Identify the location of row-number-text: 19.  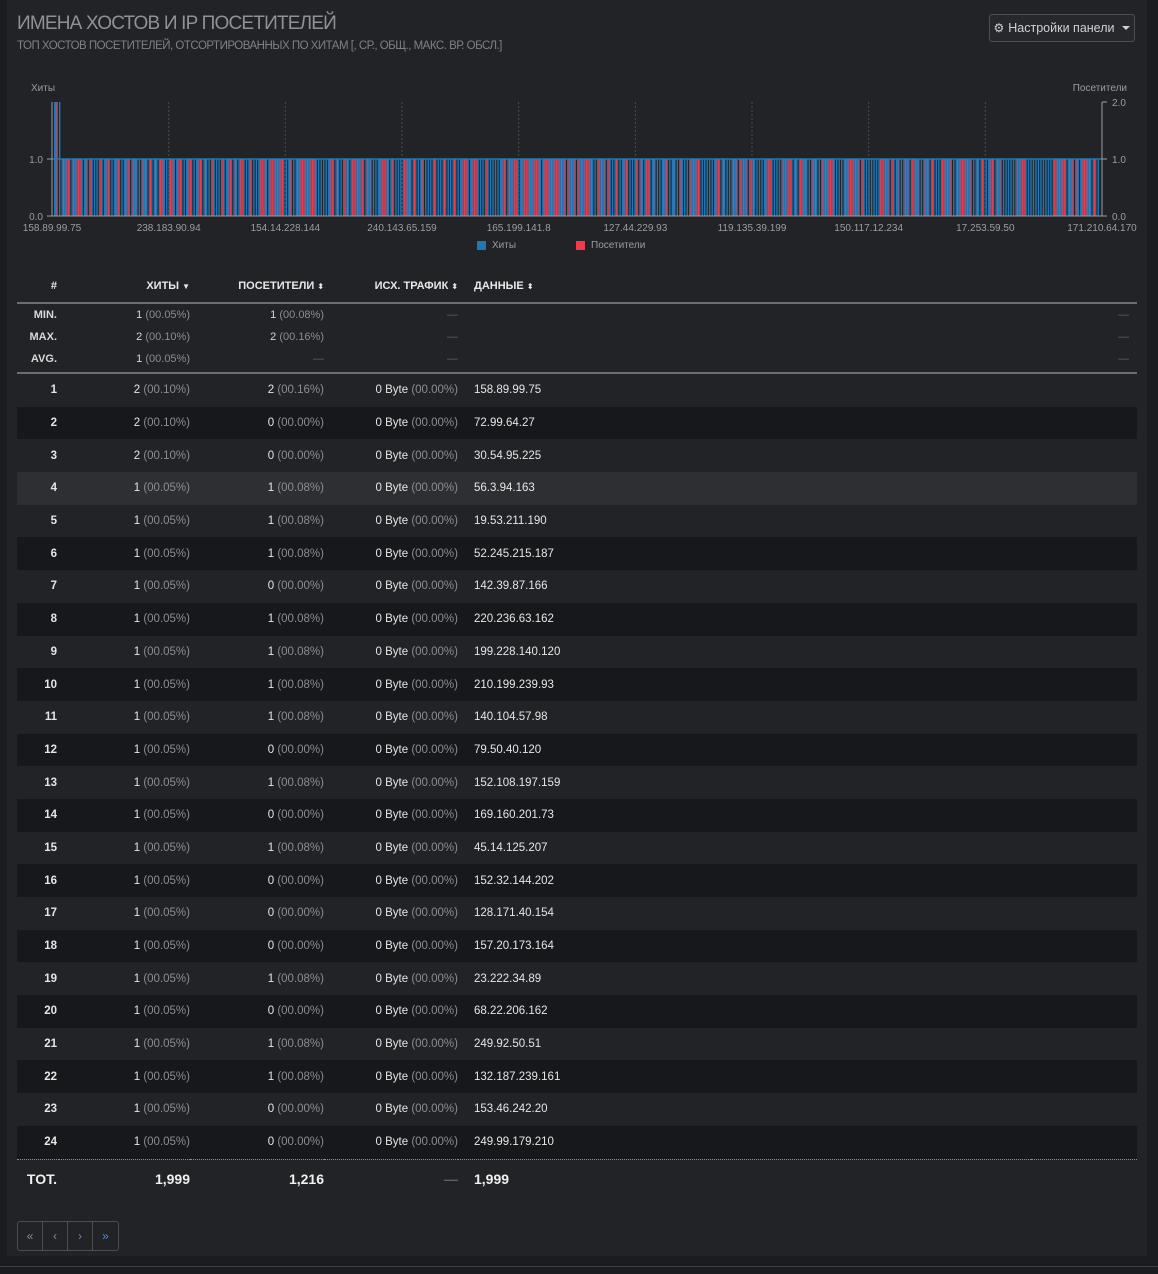
(50, 978).